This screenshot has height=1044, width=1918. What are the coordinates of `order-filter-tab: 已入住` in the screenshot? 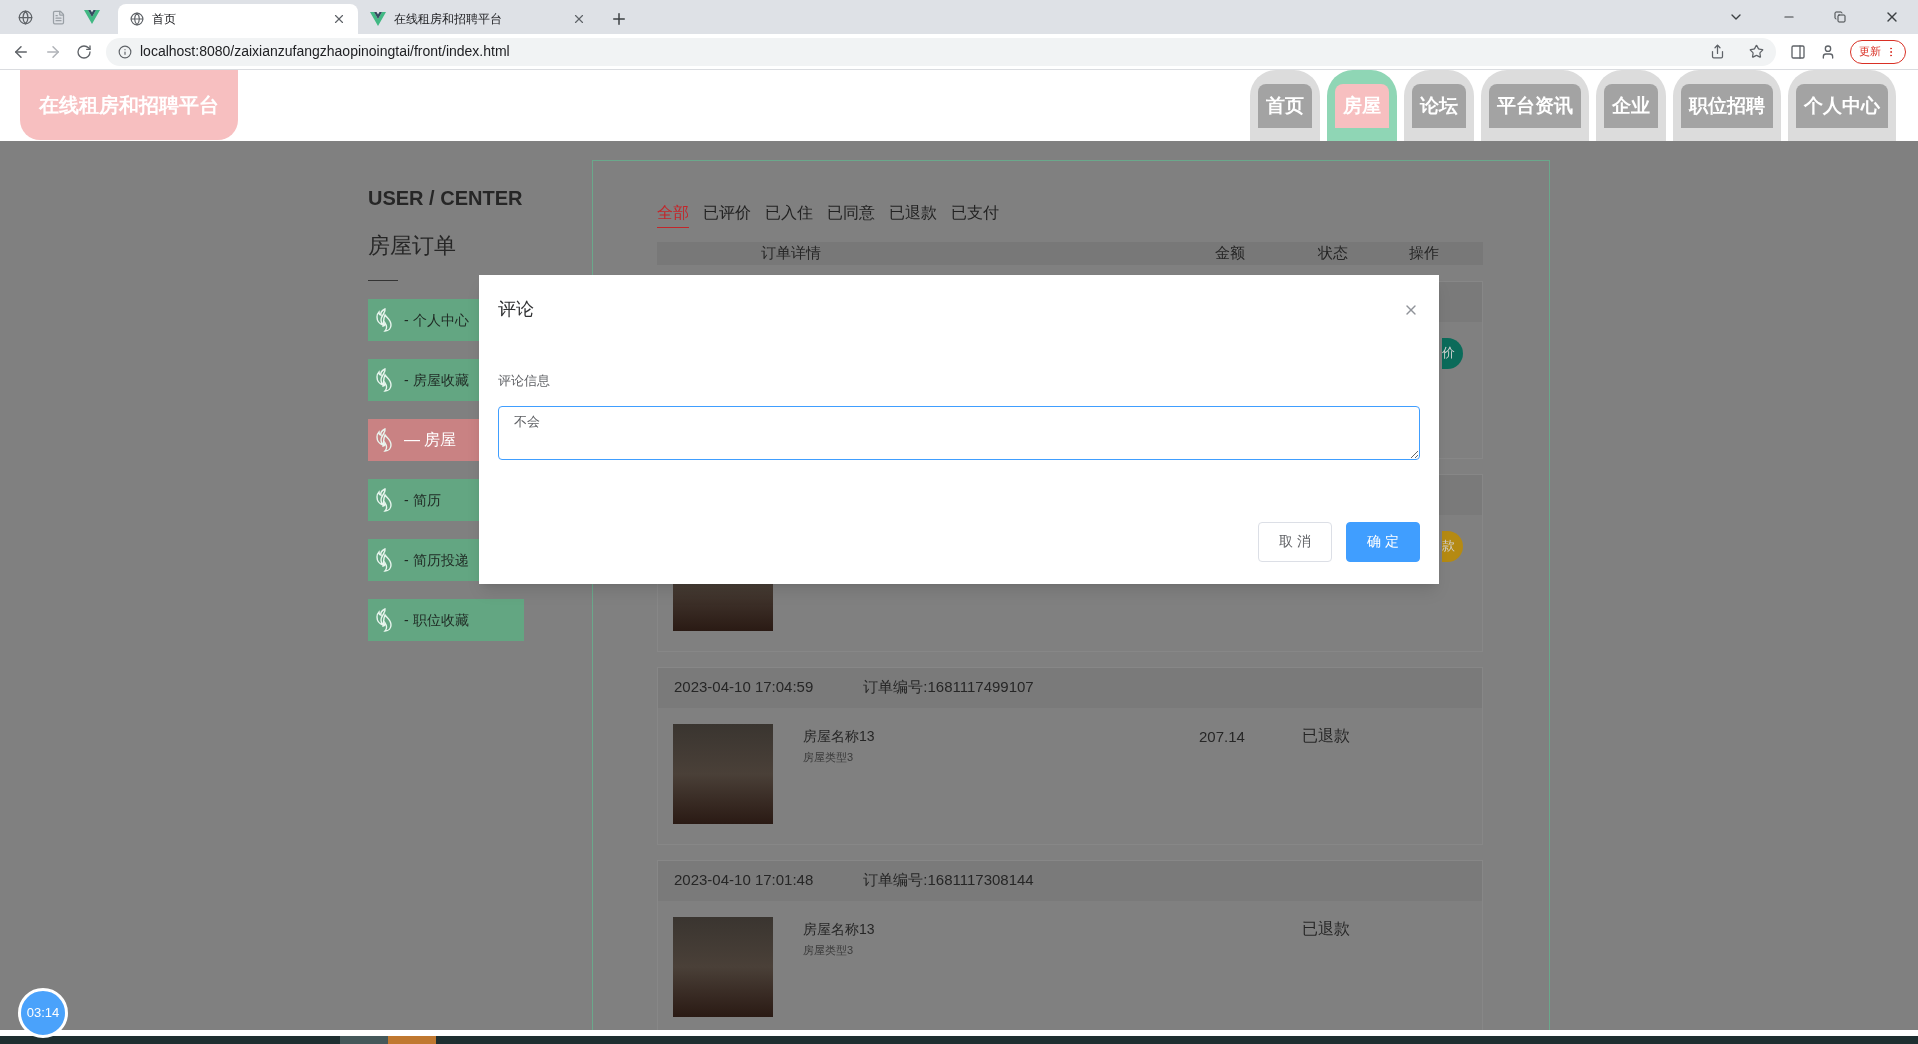 It's located at (789, 214).